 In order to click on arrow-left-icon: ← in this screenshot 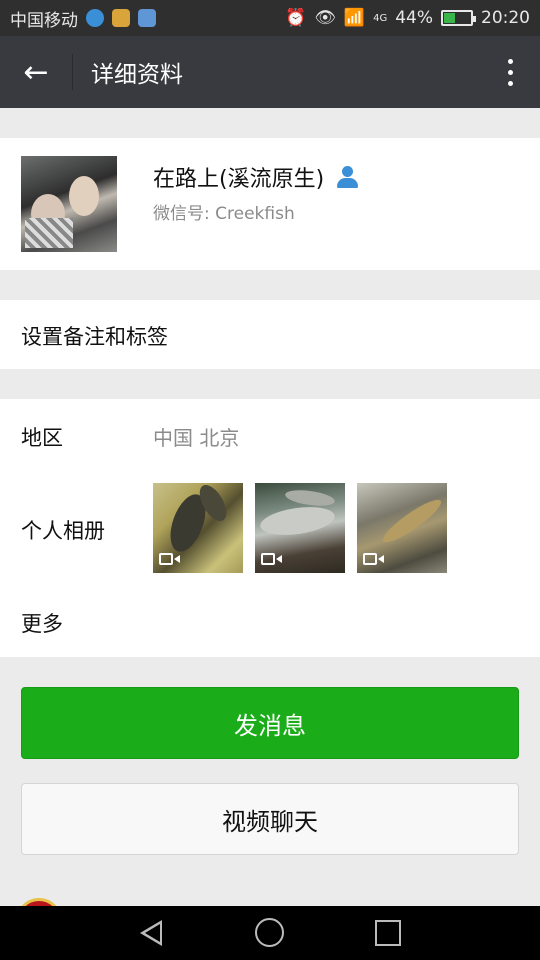, I will do `click(36, 72)`.